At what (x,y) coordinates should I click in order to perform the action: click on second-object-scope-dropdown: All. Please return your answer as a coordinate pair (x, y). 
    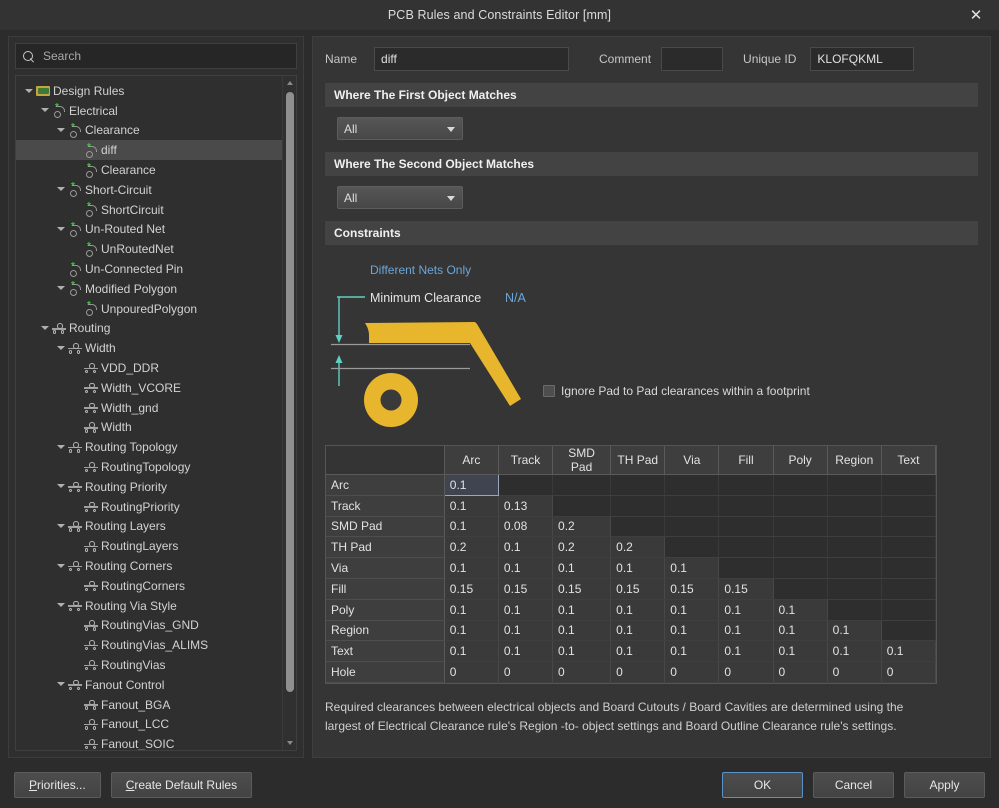
    Looking at the image, I should click on (400, 197).